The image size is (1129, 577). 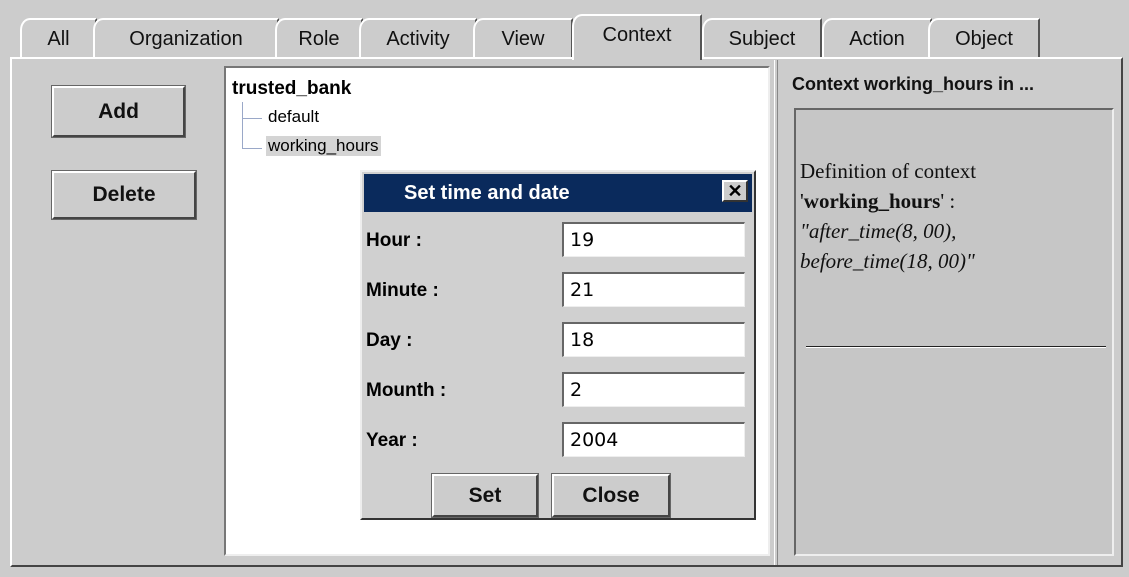 I want to click on add-button: Add, so click(x=118, y=111).